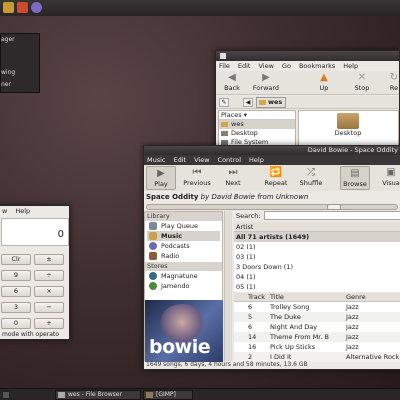  What do you see at coordinates (352, 327) in the screenshot?
I see `track-genre: Jazz` at bounding box center [352, 327].